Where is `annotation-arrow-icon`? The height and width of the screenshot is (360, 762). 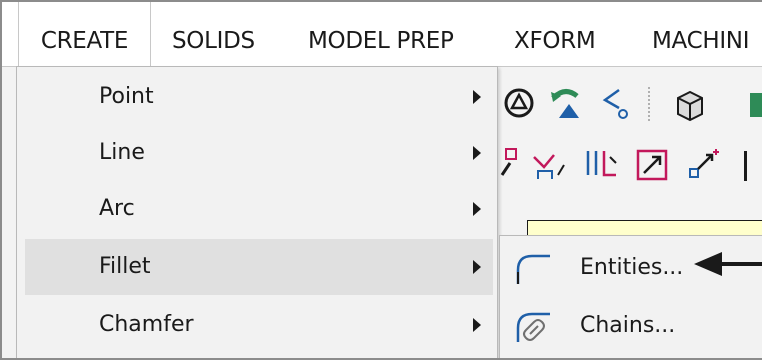 annotation-arrow-icon is located at coordinates (728, 264).